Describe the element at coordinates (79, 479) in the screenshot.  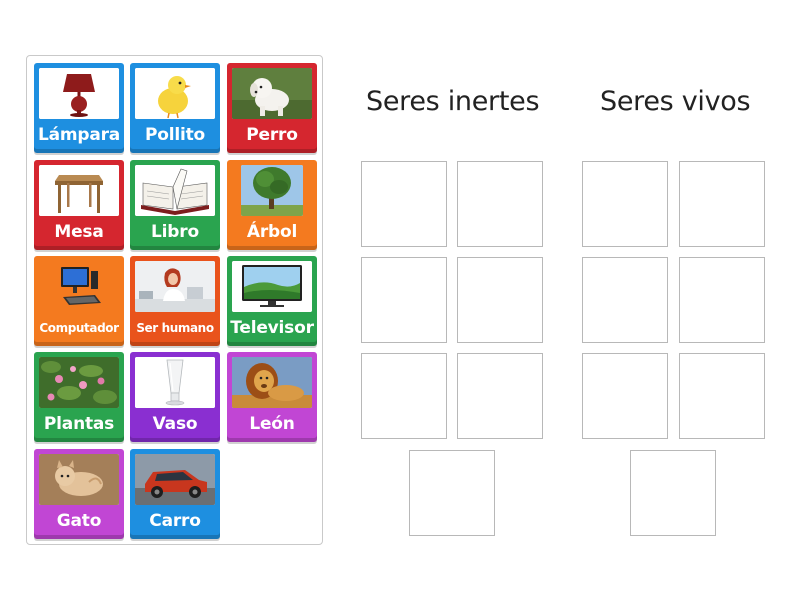
I see `cat-icon` at that location.